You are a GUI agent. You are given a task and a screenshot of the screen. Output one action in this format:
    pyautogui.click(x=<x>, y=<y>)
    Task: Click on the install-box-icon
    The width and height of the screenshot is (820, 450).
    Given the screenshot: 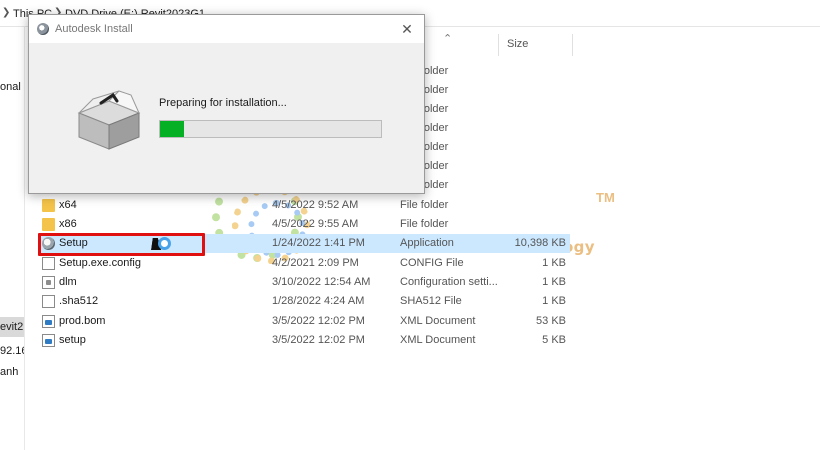 What is the action you would take?
    pyautogui.click(x=109, y=120)
    